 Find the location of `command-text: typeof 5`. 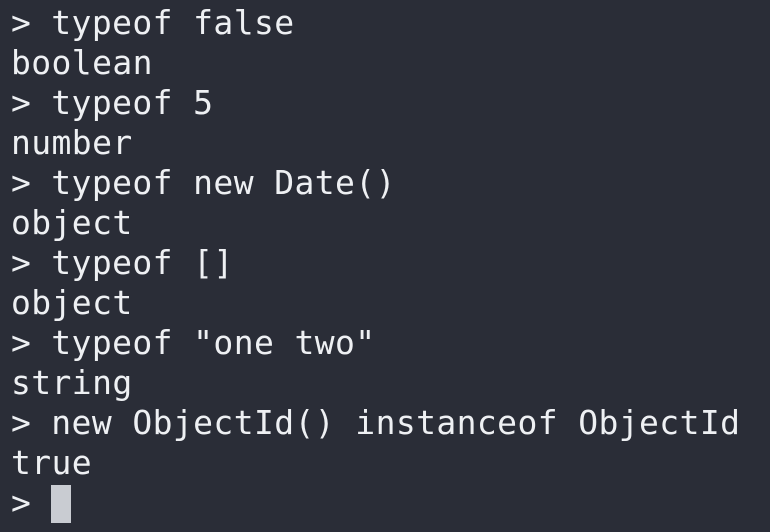

command-text: typeof 5 is located at coordinates (132, 102).